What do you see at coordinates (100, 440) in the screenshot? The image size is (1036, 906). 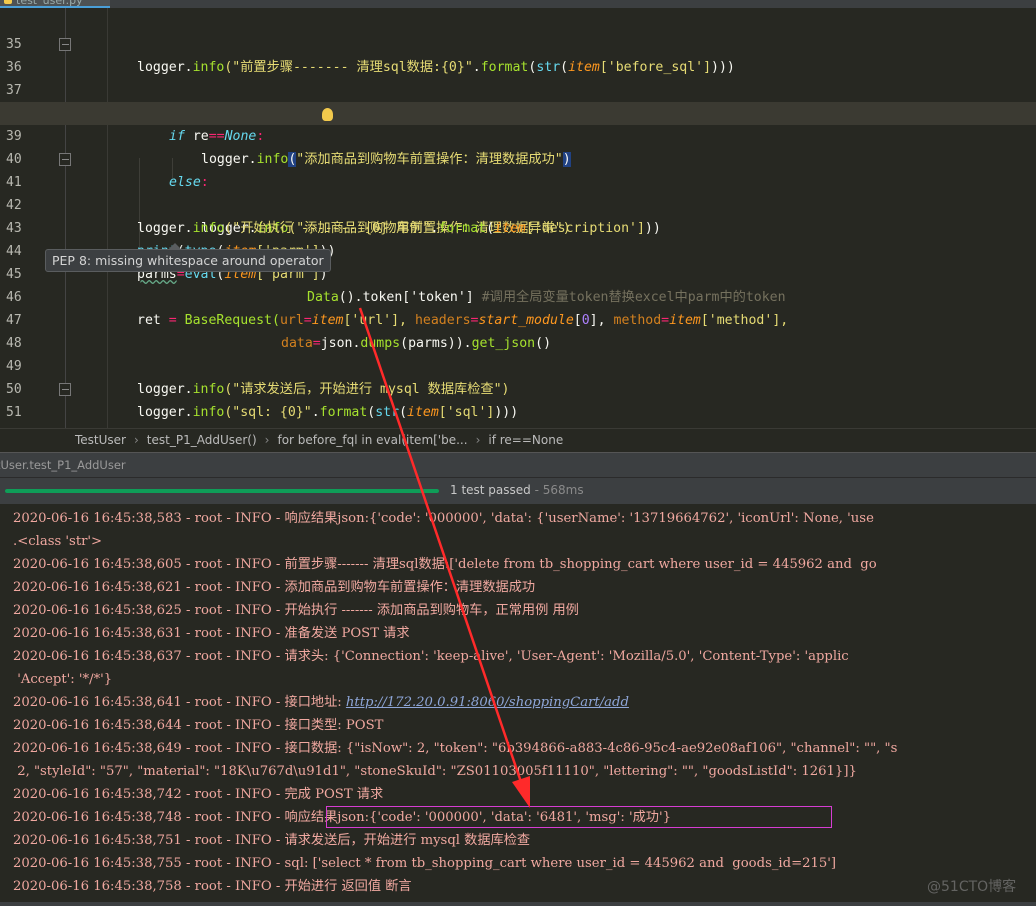 I see `breadcrumb-item-class: TestUser` at bounding box center [100, 440].